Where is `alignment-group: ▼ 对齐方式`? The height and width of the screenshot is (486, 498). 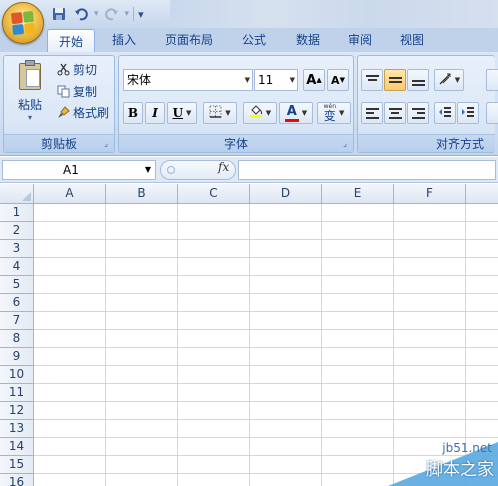
alignment-group: ▼ 对齐方式 is located at coordinates (427, 104).